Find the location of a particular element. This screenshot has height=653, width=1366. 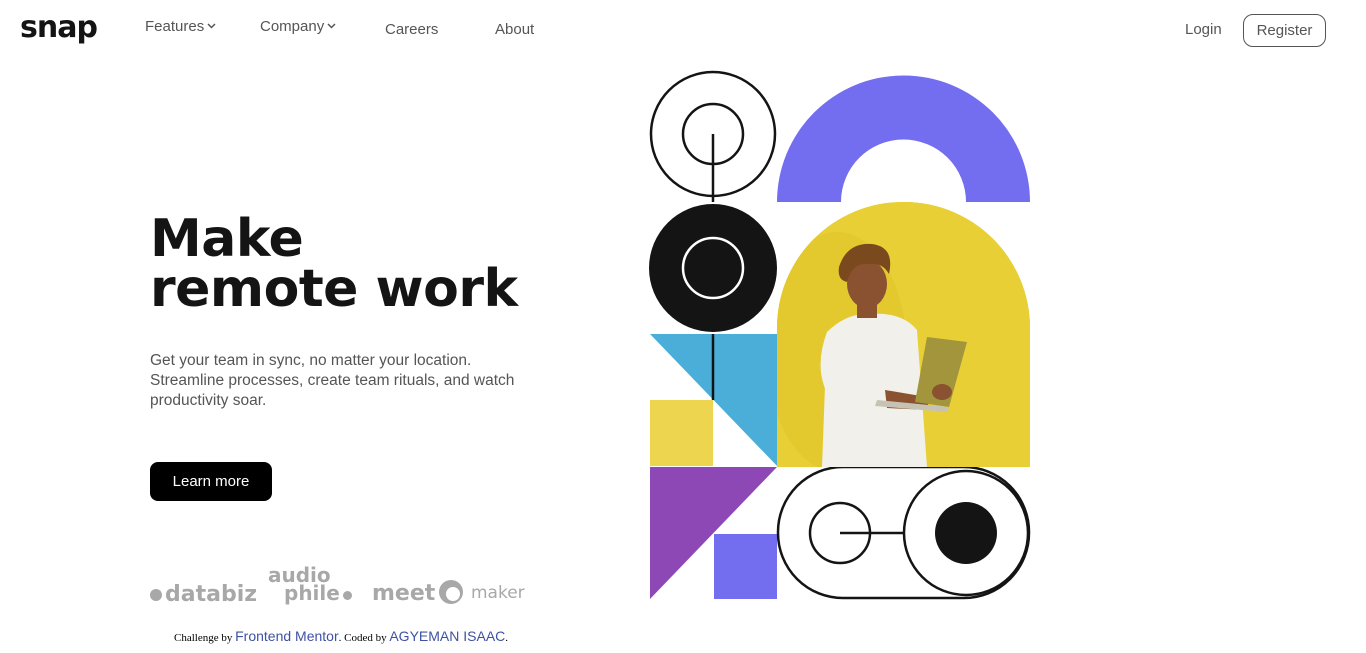

databiz-label: databiz is located at coordinates (211, 594).